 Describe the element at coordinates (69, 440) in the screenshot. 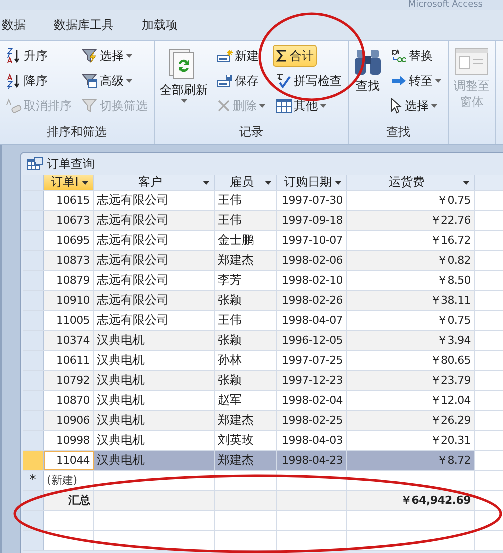

I see `table-cell: 10998` at that location.